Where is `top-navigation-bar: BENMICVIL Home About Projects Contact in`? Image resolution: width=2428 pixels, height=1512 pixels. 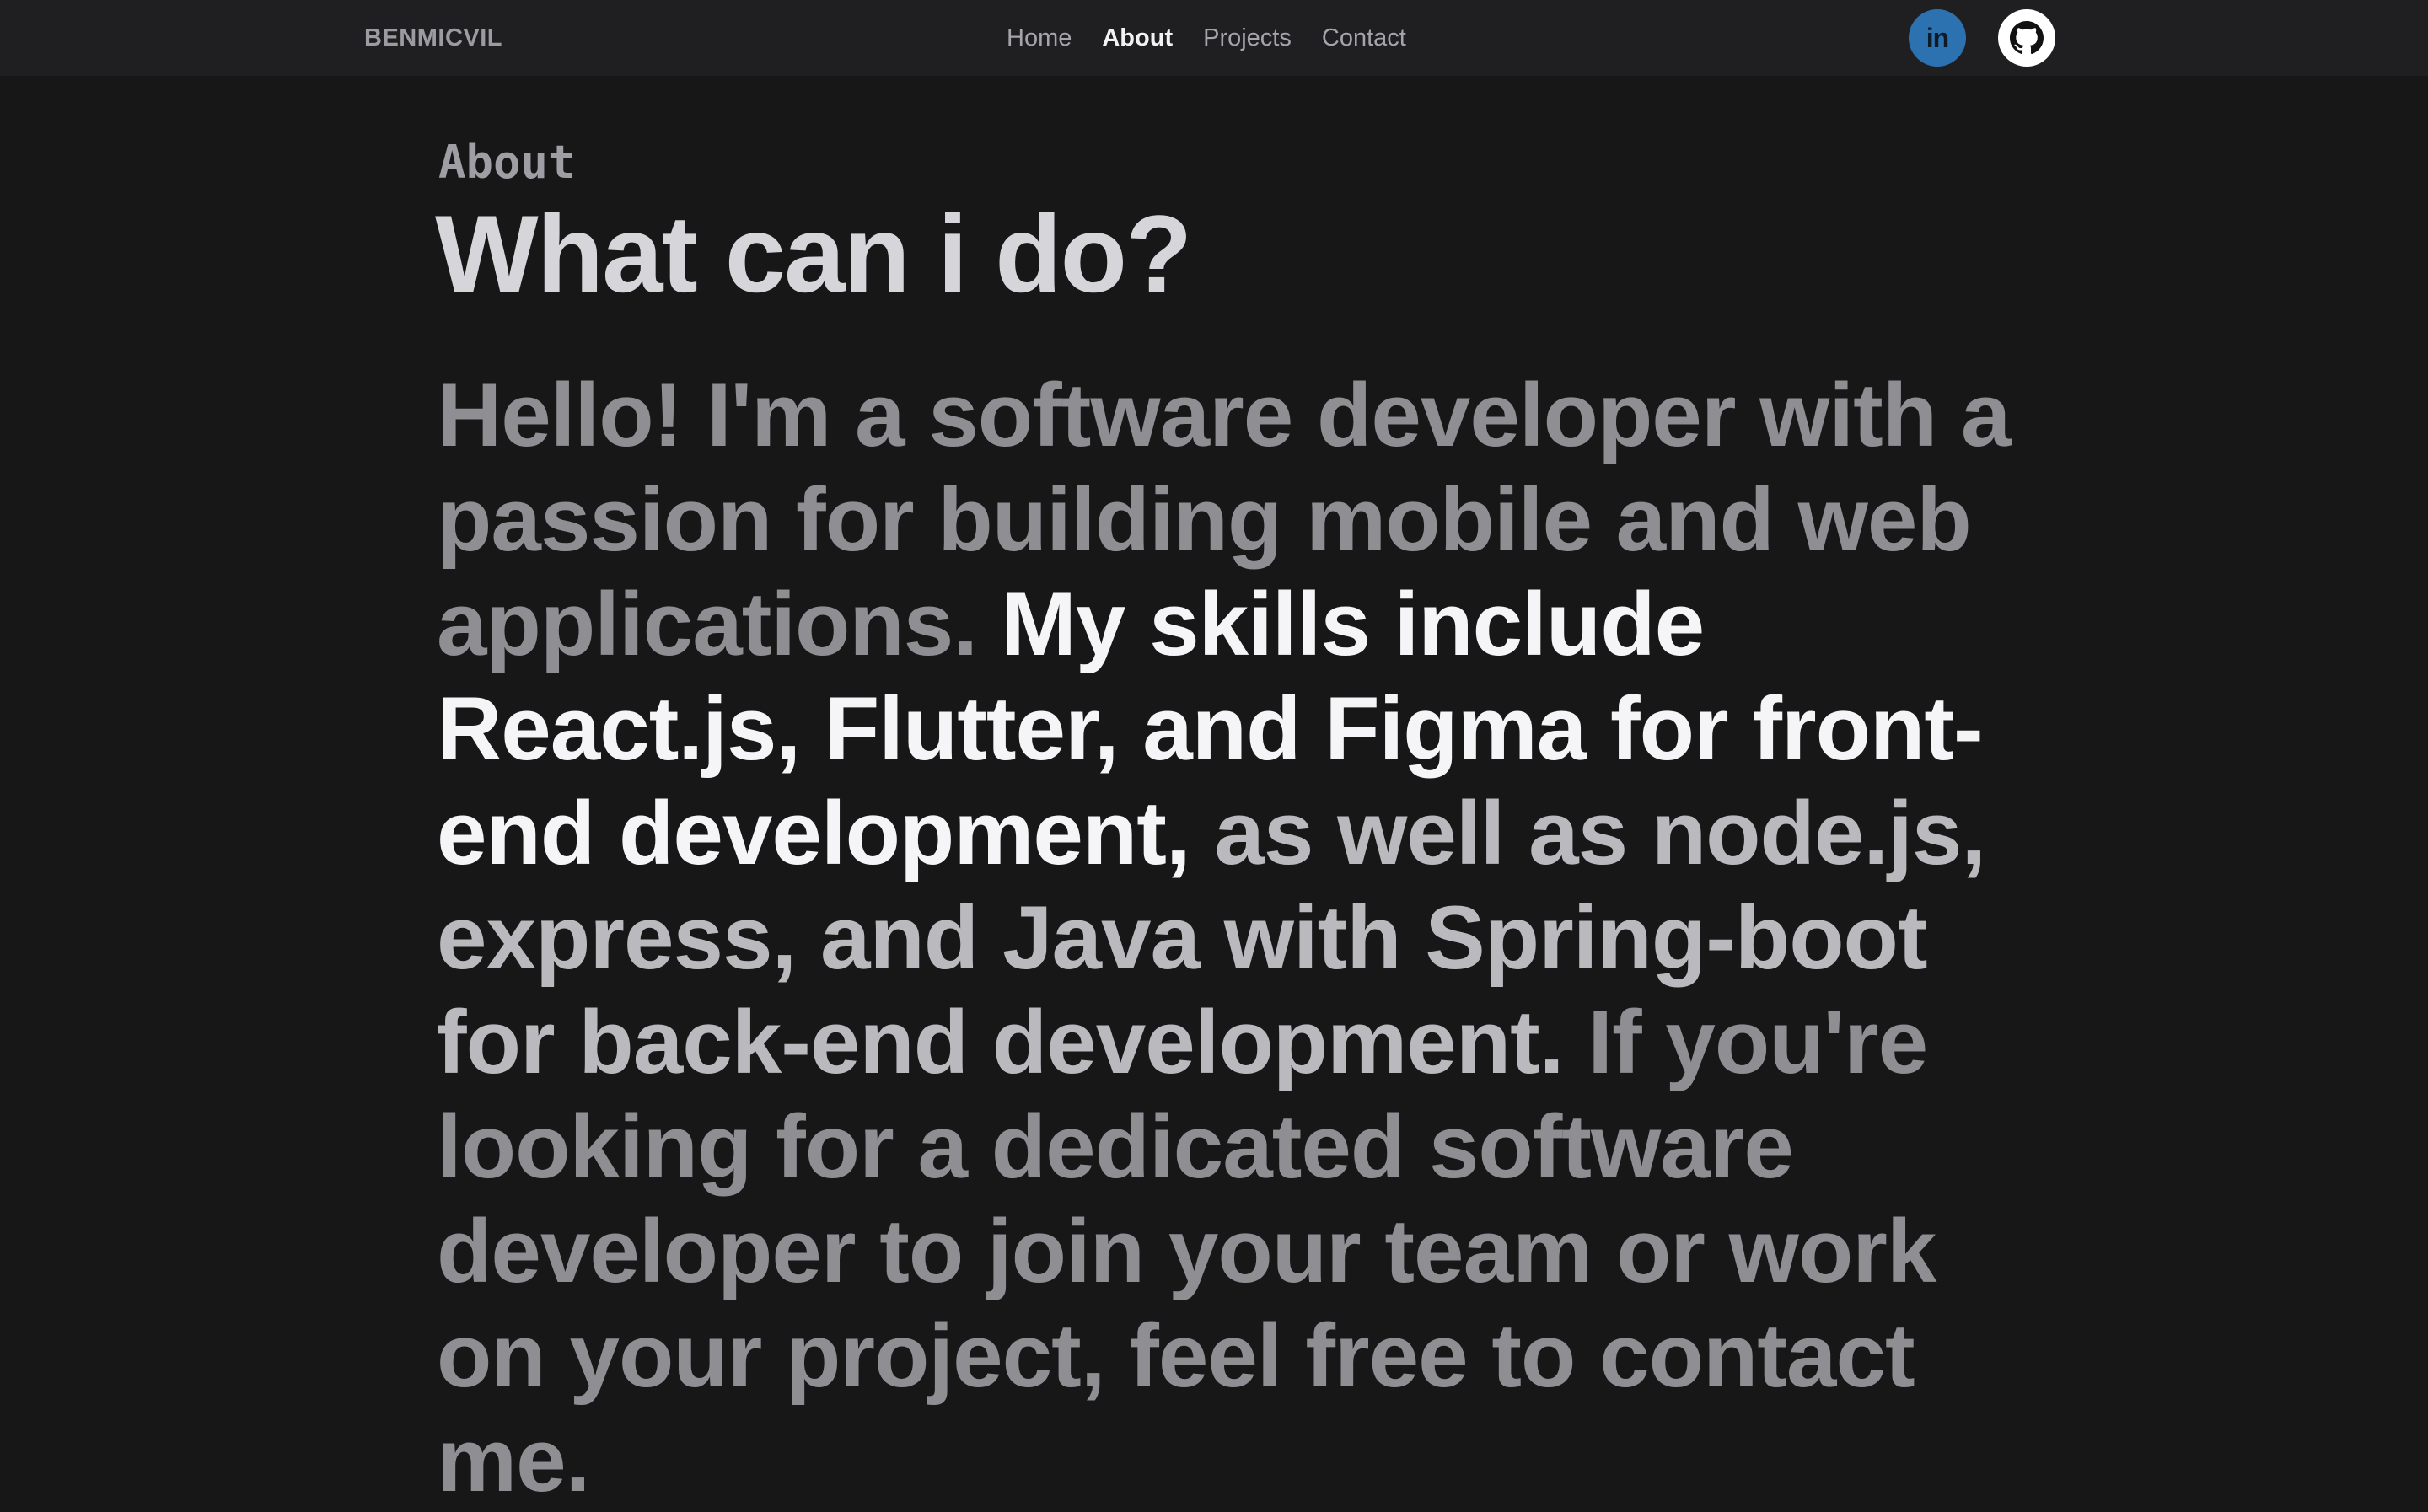
top-navigation-bar: BENMICVIL Home About Projects Contact in is located at coordinates (1214, 38).